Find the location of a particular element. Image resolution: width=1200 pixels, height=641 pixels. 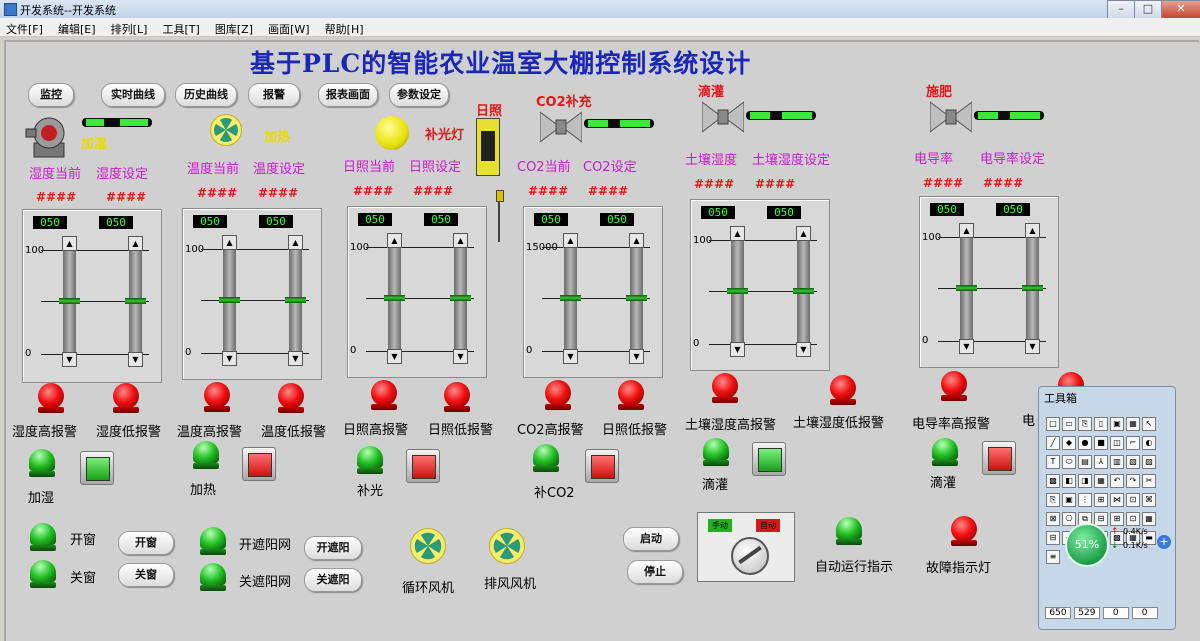

toolbox-tool-1-icon: □ is located at coordinates (1053, 424).